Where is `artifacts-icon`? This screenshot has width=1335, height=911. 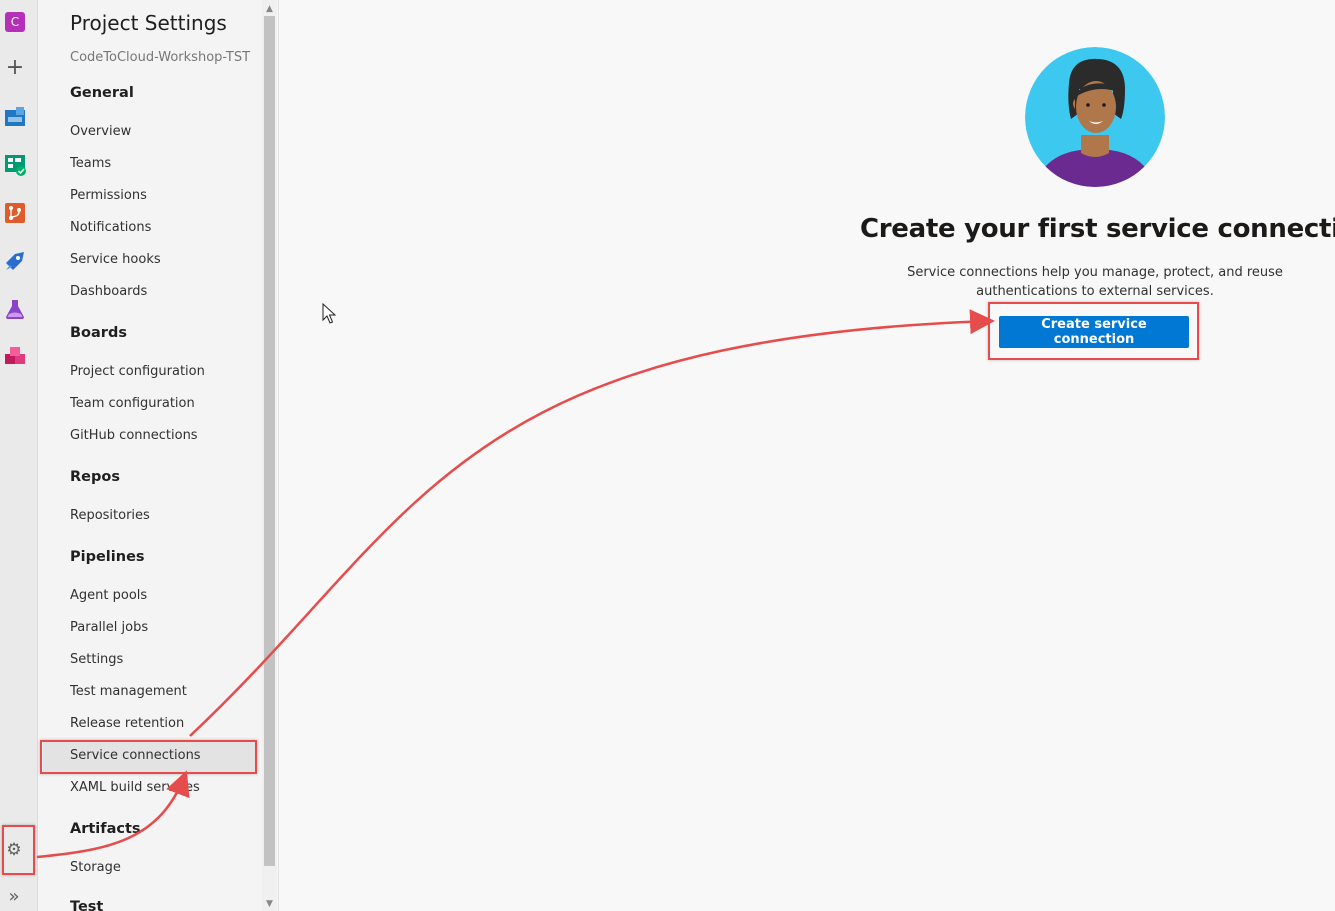
artifacts-icon is located at coordinates (15, 357).